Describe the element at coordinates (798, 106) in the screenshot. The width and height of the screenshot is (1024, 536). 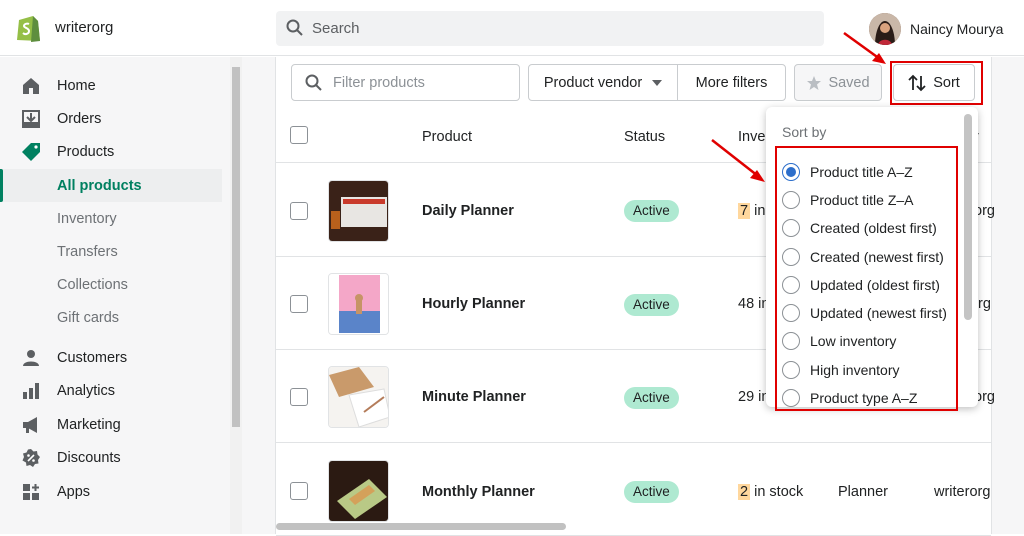
I see `annotation-arrows` at that location.